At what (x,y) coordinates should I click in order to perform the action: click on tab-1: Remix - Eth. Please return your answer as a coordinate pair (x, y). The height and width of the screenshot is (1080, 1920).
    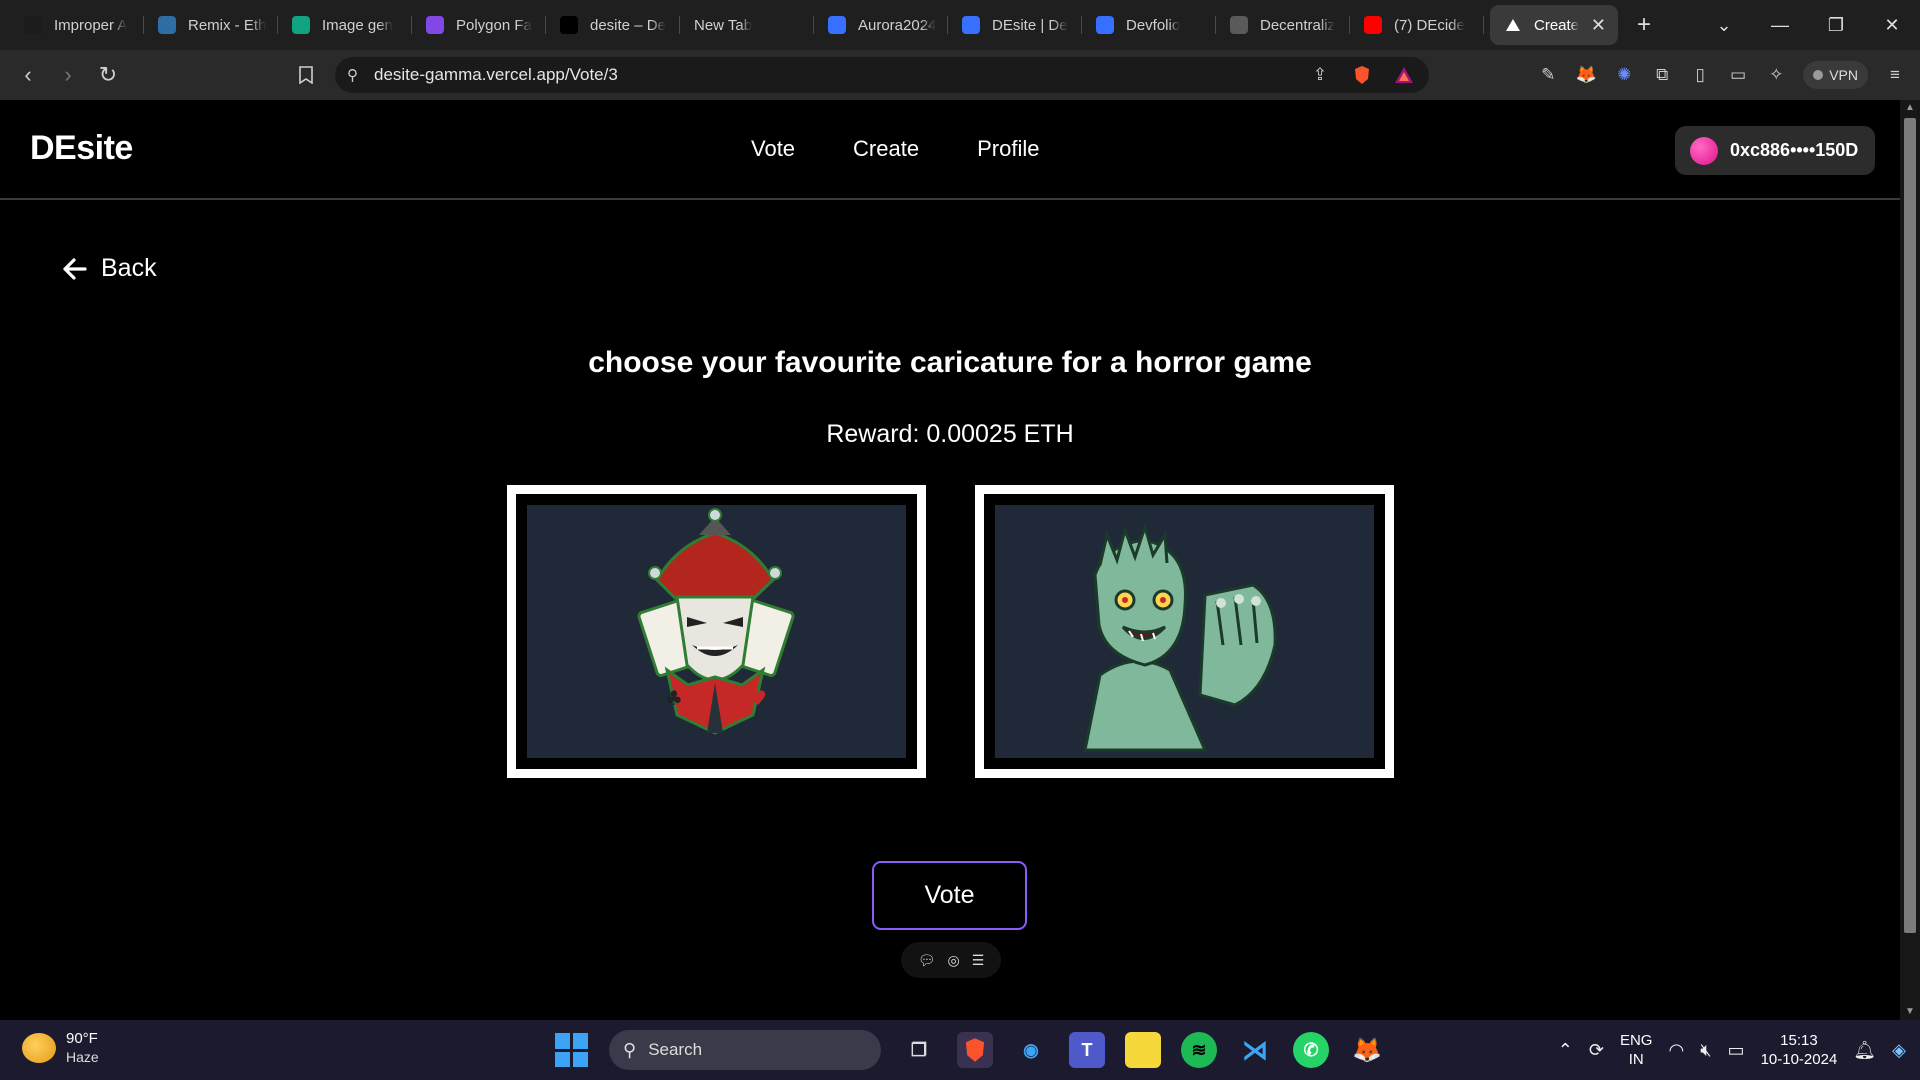
    Looking at the image, I should click on (211, 25).